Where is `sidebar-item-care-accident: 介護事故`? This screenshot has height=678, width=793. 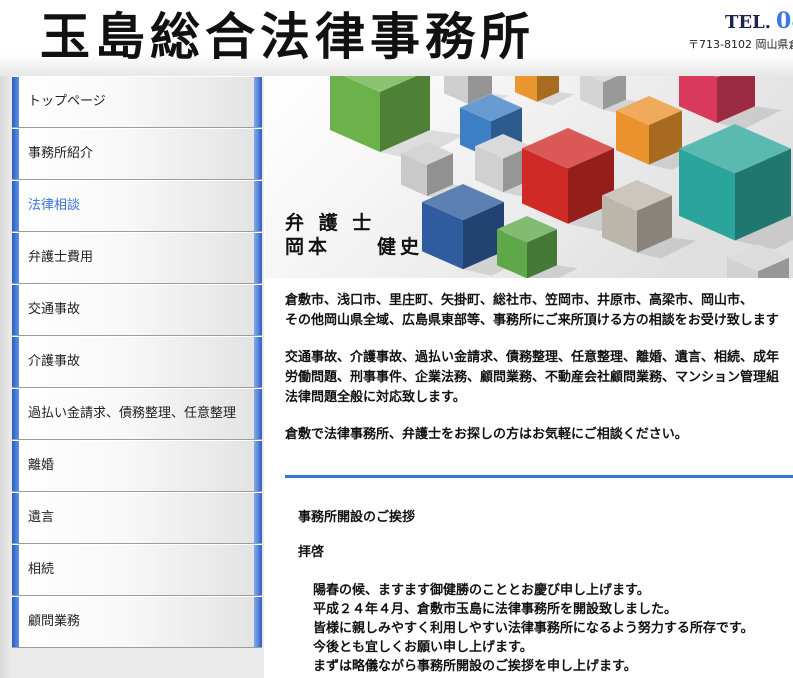 sidebar-item-care-accident: 介護事故 is located at coordinates (137, 362).